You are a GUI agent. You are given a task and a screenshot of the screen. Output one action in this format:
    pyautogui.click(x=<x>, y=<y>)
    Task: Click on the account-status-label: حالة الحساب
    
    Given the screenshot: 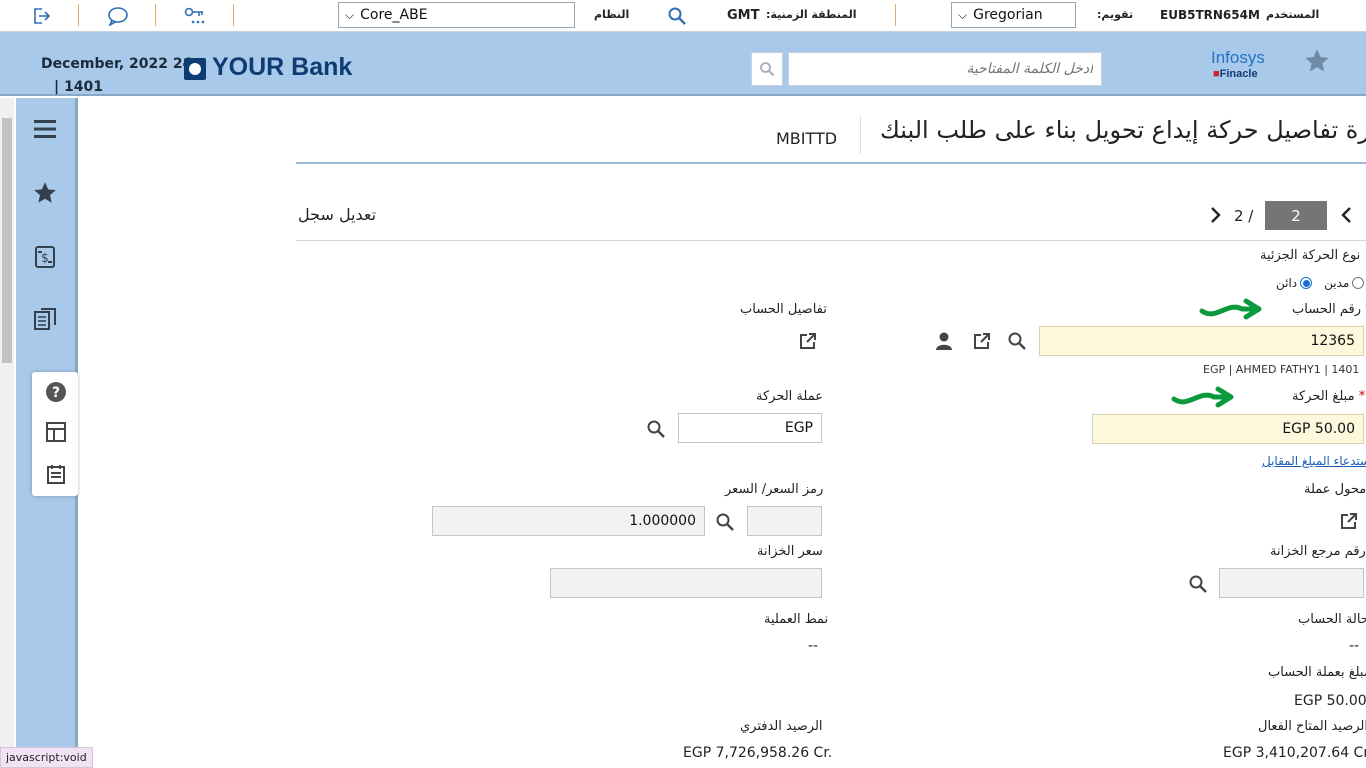 What is the action you would take?
    pyautogui.click(x=1332, y=619)
    